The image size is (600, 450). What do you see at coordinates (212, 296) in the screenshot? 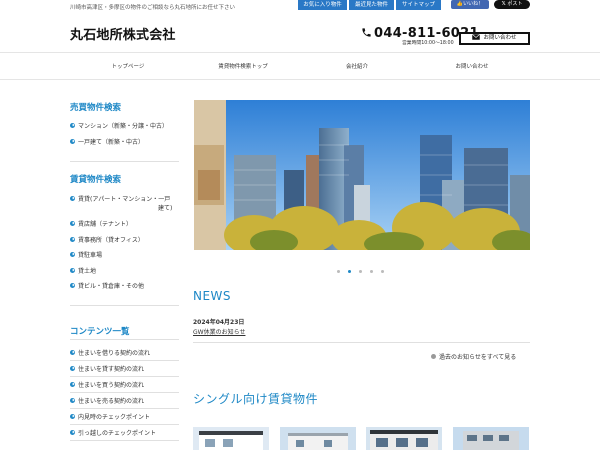
I see `news-heading: NEWS` at bounding box center [212, 296].